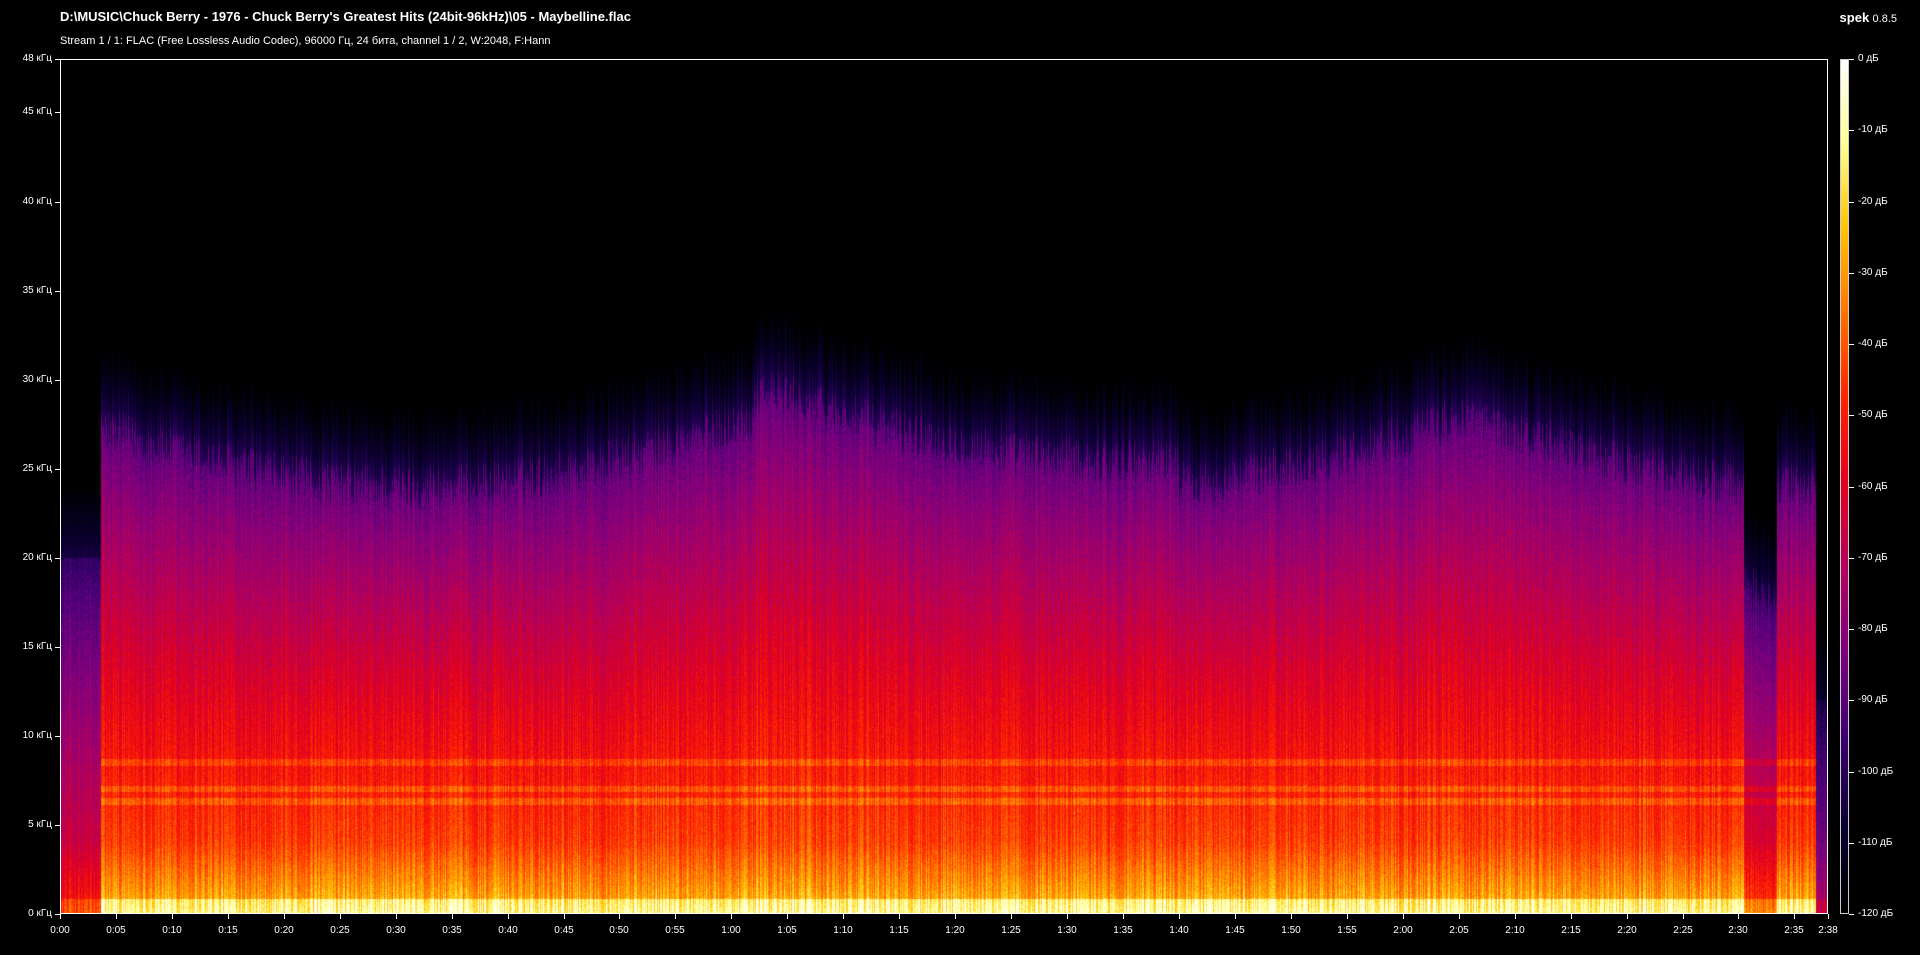 This screenshot has width=1920, height=955. Describe the element at coordinates (1123, 930) in the screenshot. I see `time-tick-label: 1:35` at that location.